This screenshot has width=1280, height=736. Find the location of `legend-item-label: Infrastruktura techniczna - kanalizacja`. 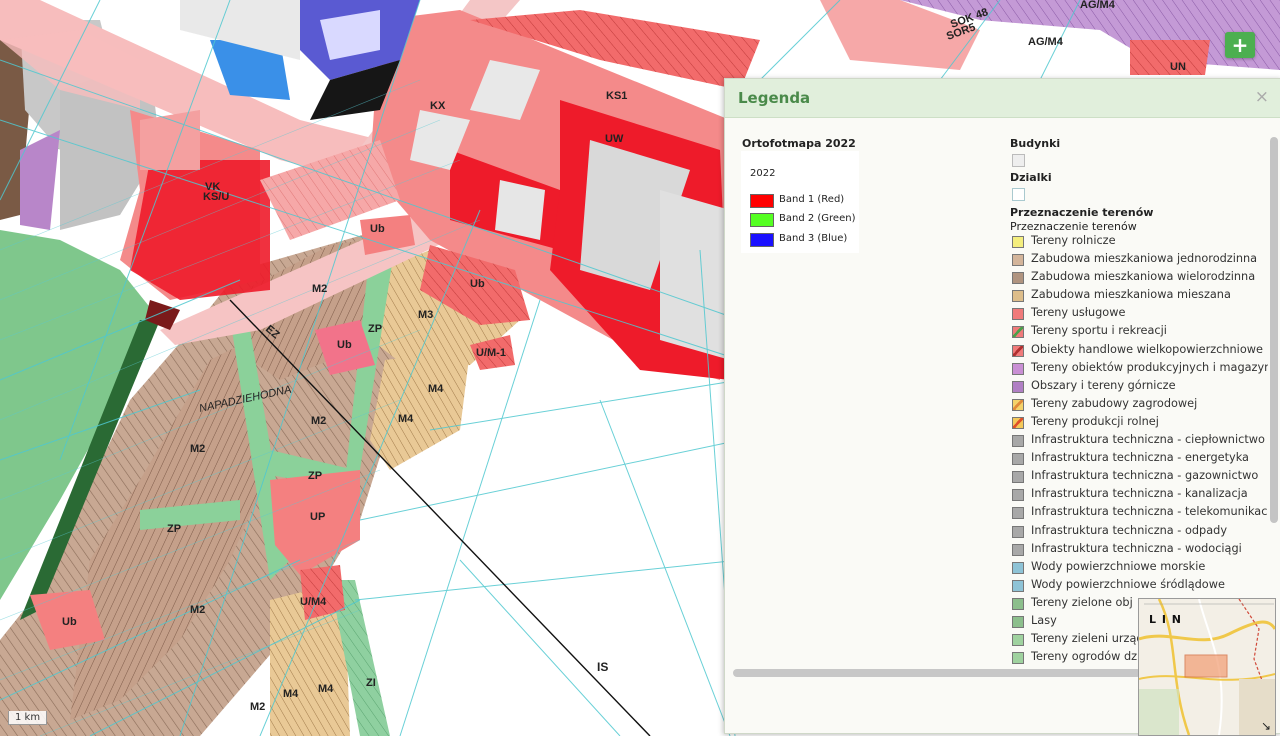

legend-item-label: Infrastruktura techniczna - kanalizacja is located at coordinates (1139, 494).